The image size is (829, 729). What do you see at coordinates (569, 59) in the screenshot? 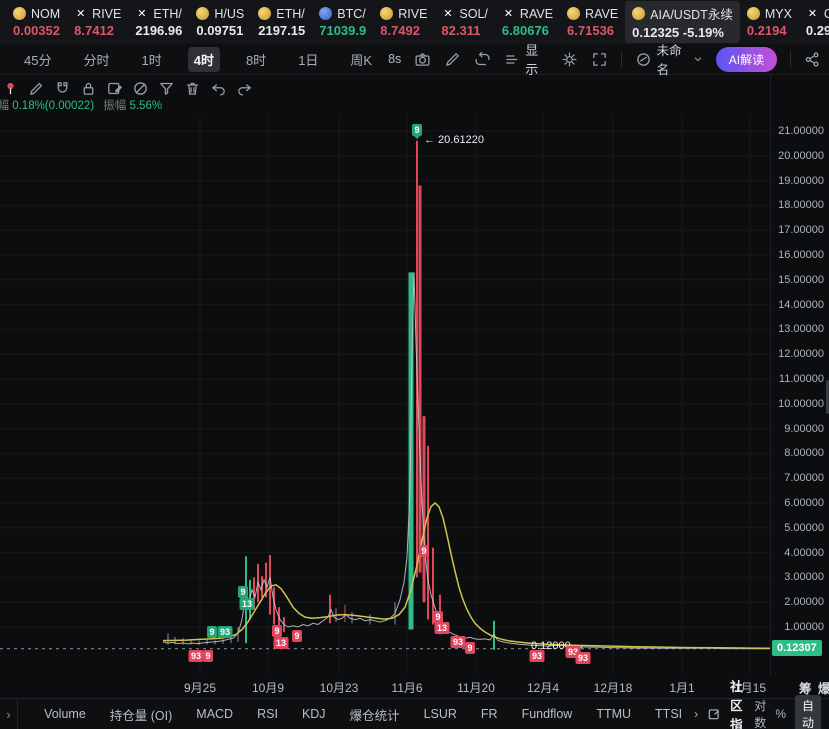
I see `gear-icon` at bounding box center [569, 59].